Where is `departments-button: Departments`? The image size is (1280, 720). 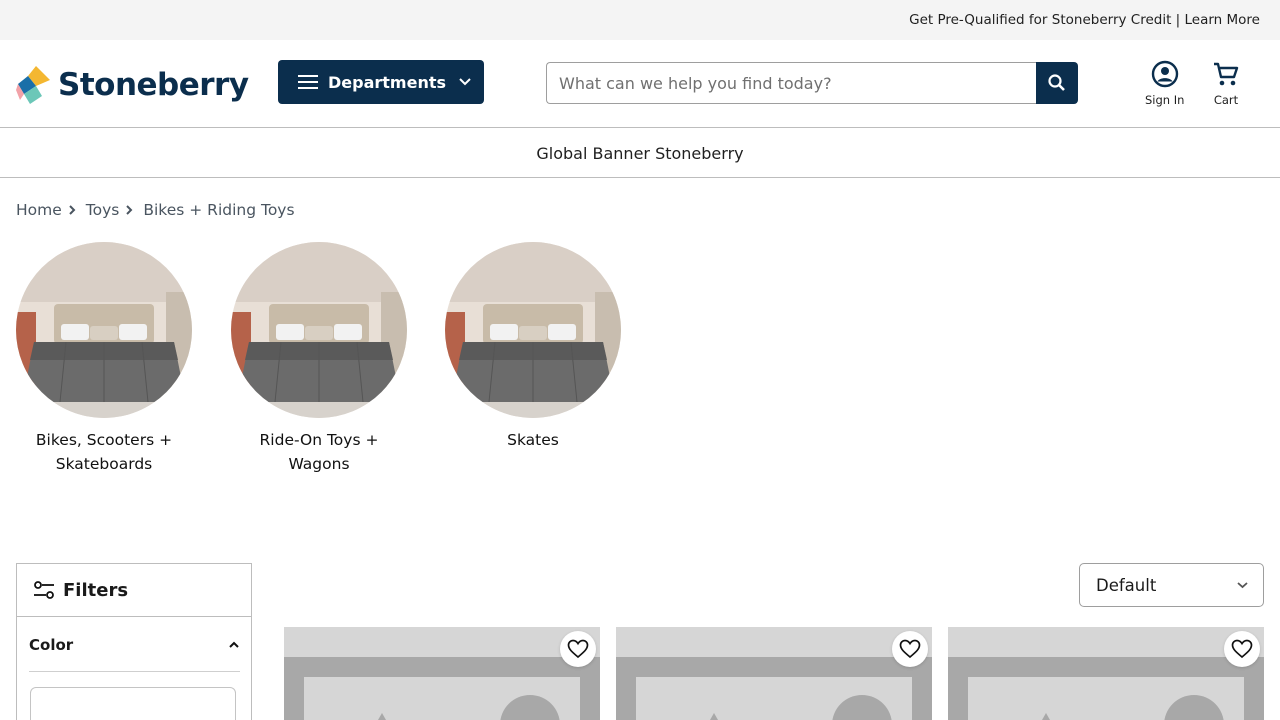 departments-button: Departments is located at coordinates (381, 82).